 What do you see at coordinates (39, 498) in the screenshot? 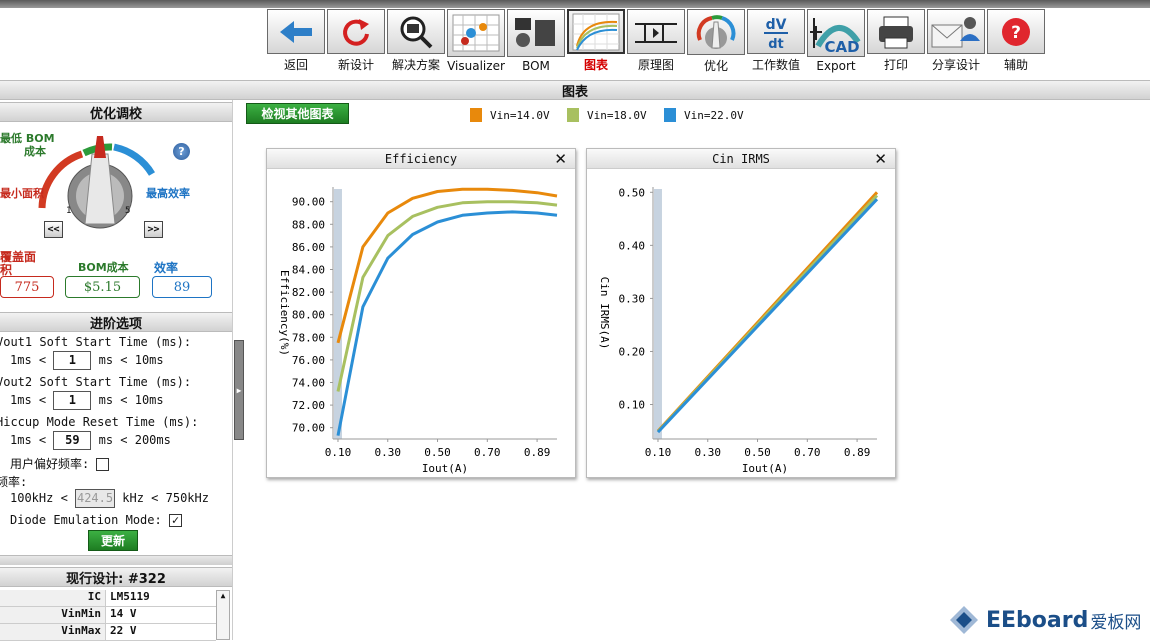
I see `freq-min: 100kHz <` at bounding box center [39, 498].